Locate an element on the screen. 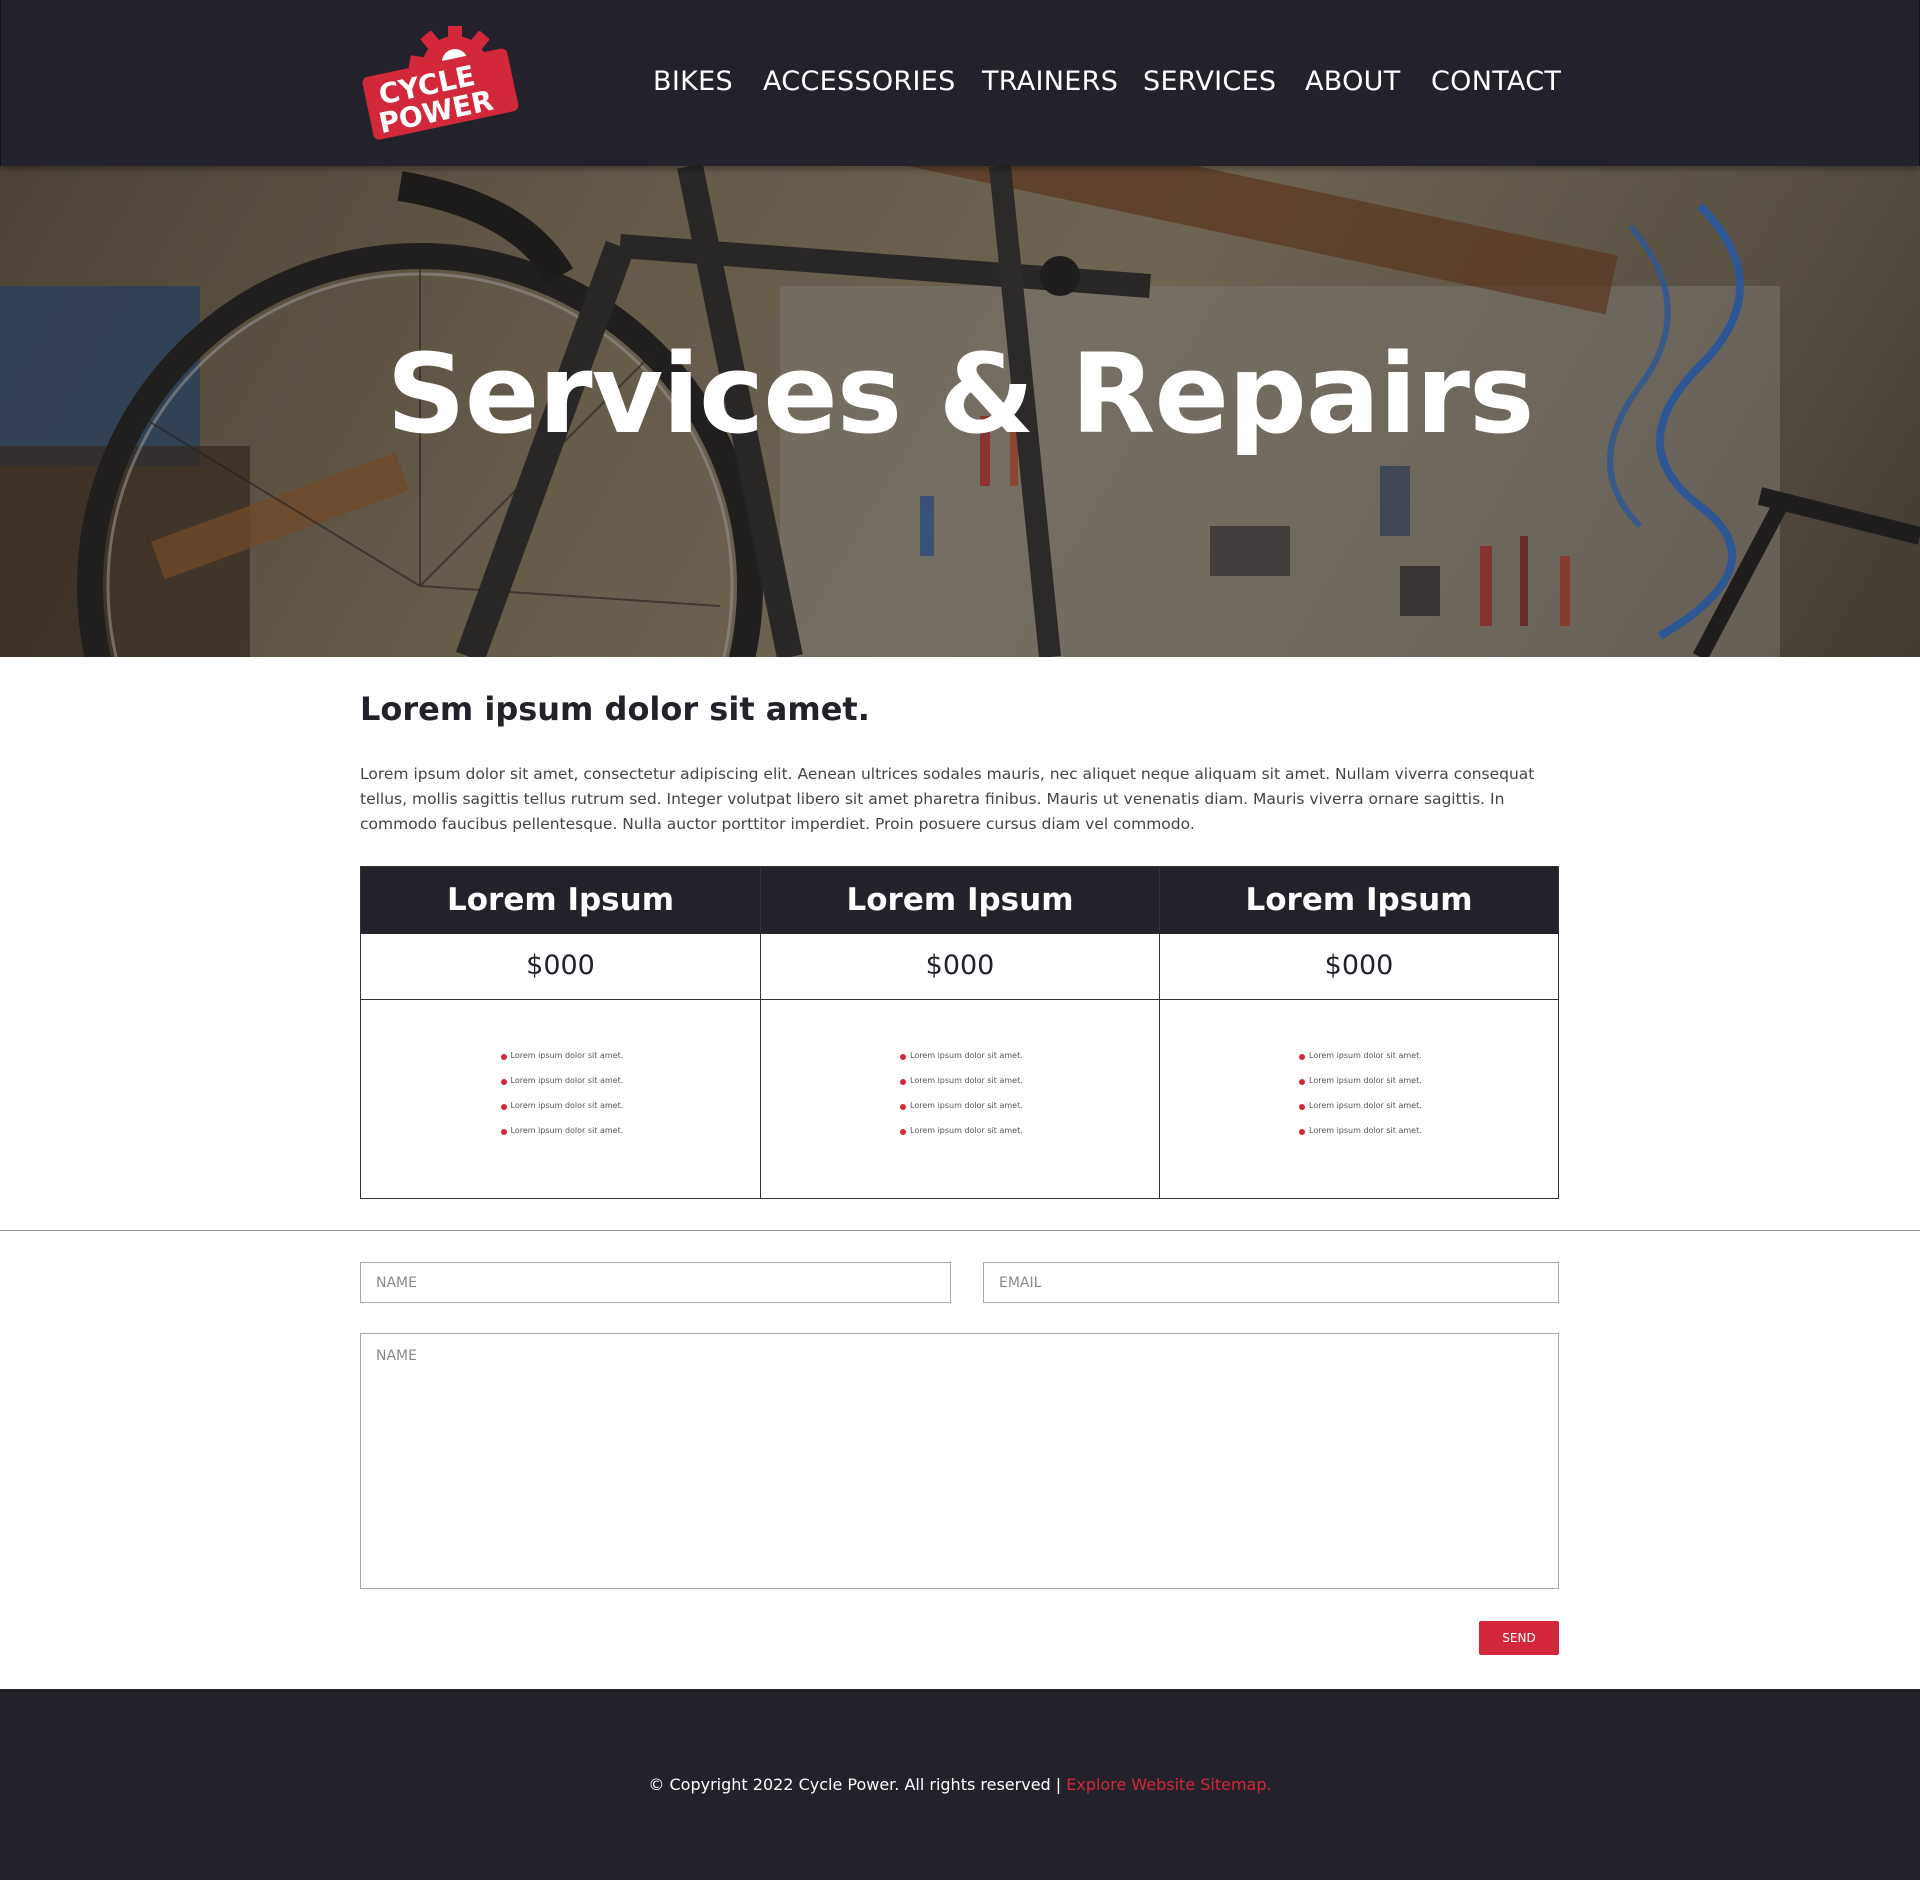  nav-item-services: SERVICES is located at coordinates (1209, 81).